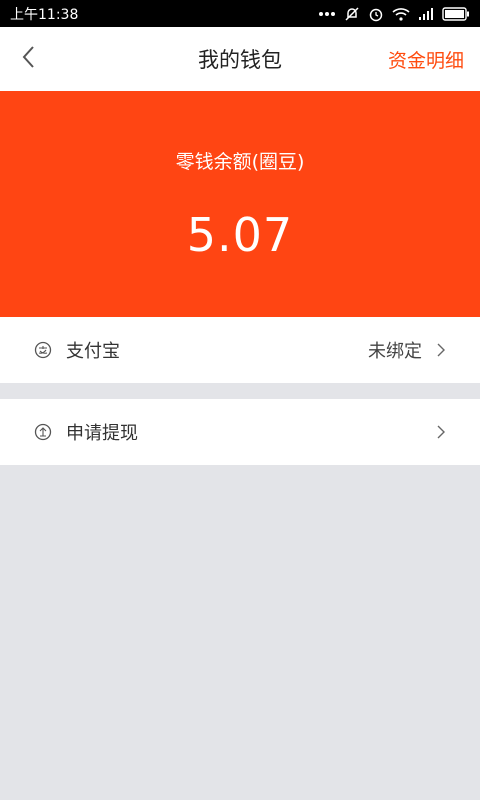  I want to click on wifi-icon, so click(401, 14).